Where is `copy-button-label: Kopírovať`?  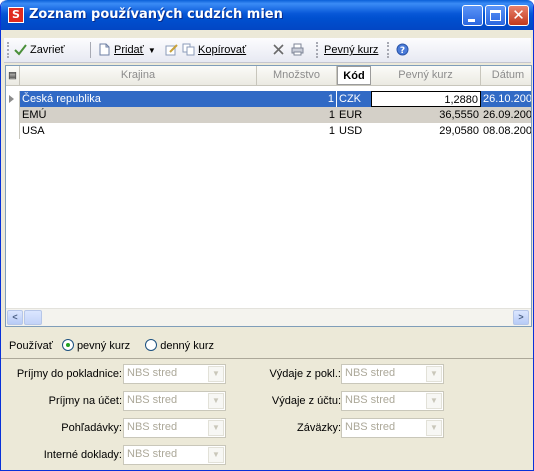 copy-button-label: Kopírovať is located at coordinates (222, 50).